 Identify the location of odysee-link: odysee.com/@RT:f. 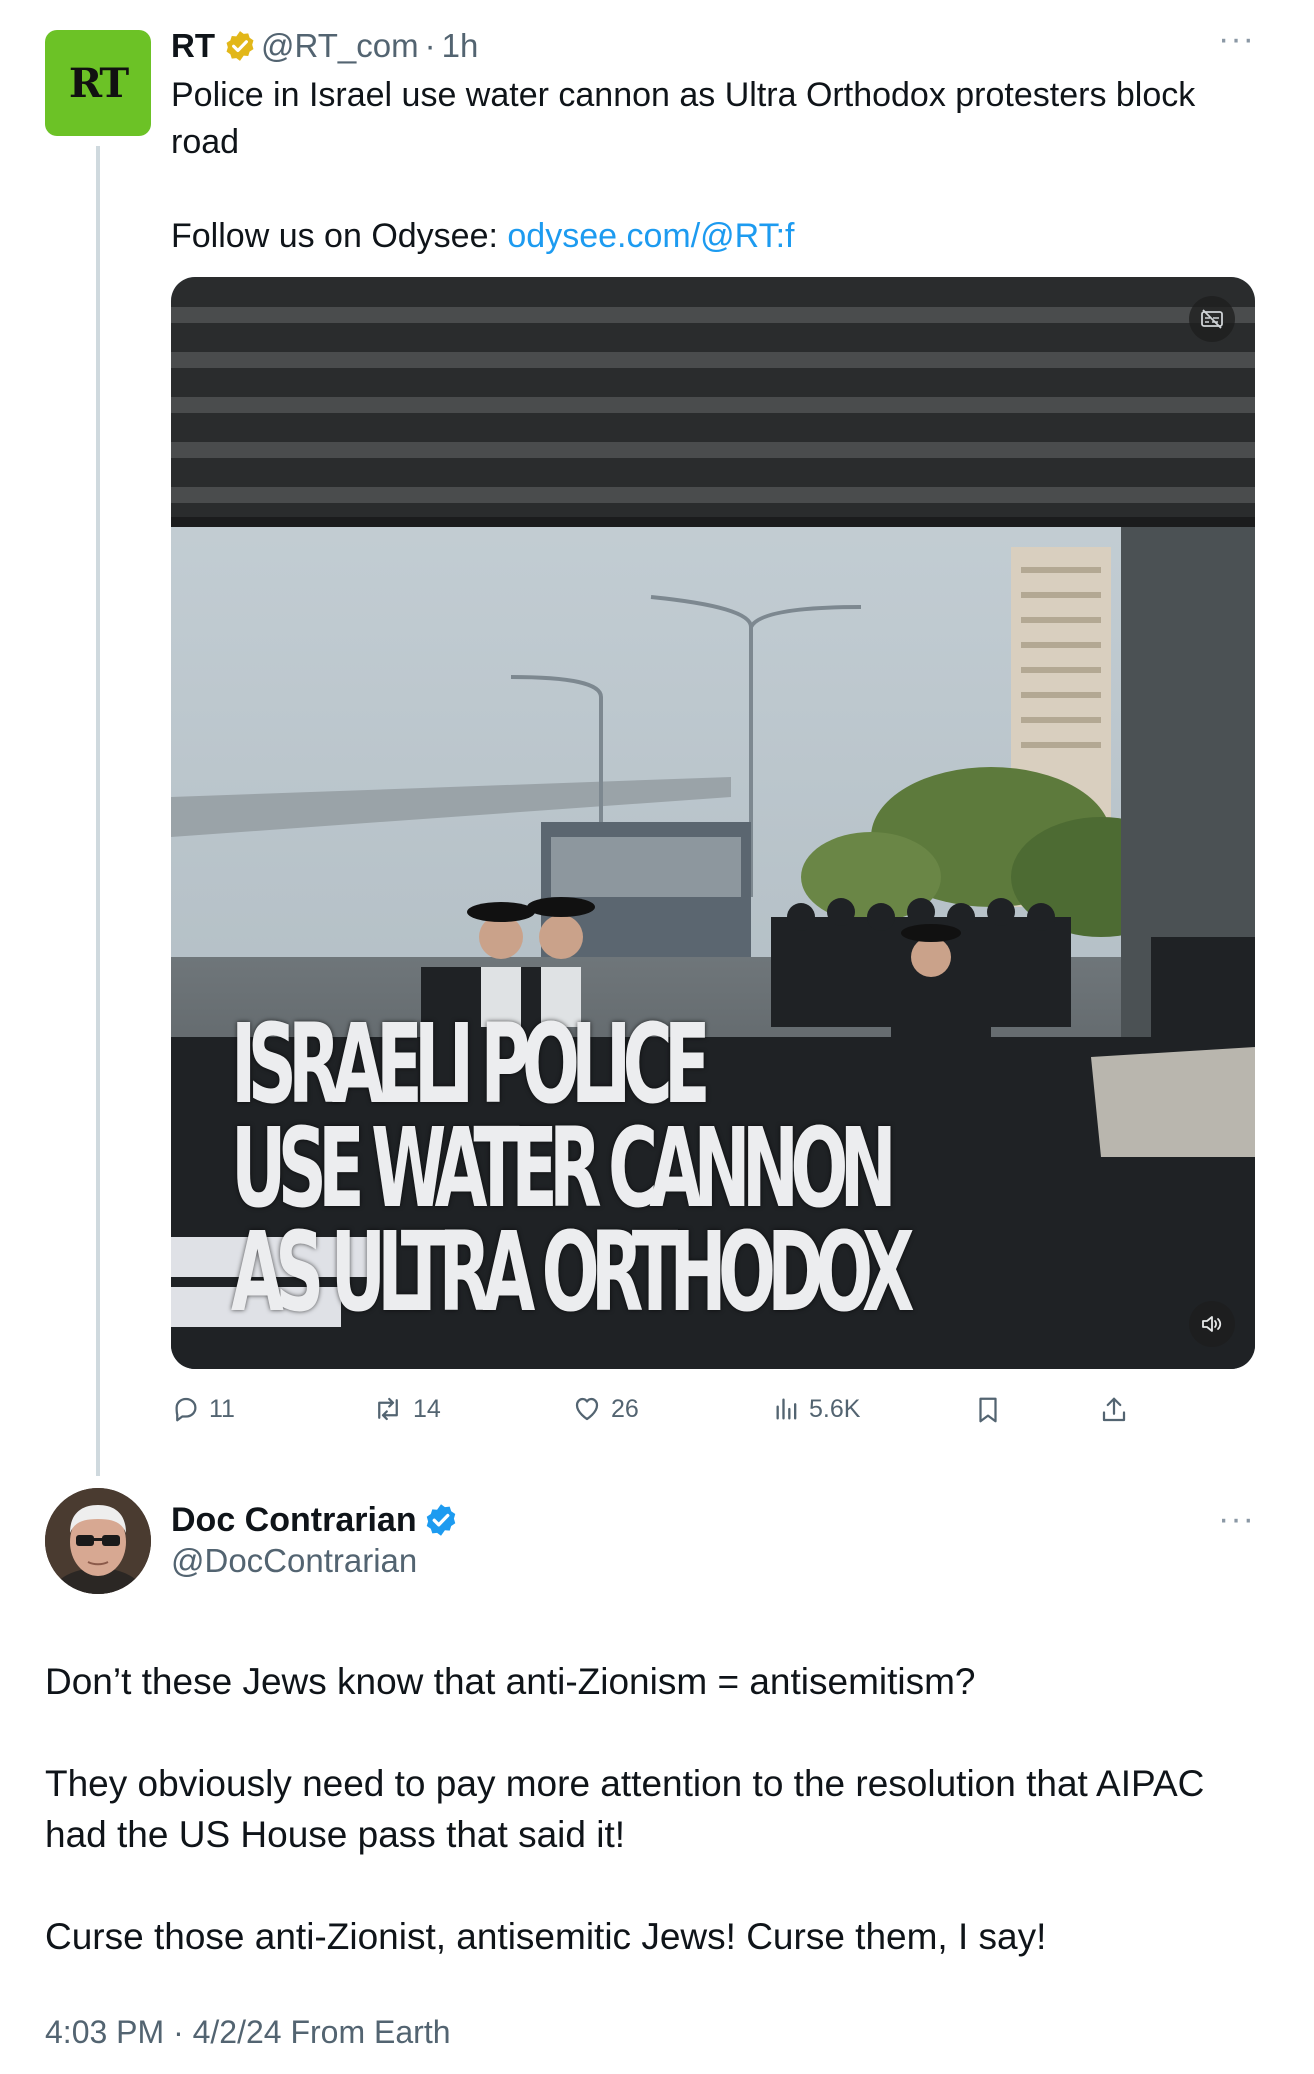
(650, 236).